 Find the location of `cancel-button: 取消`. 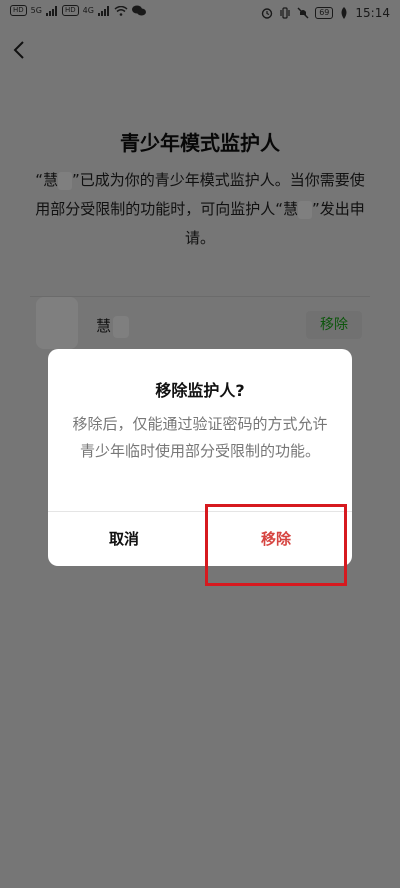

cancel-button: 取消 is located at coordinates (124, 539).